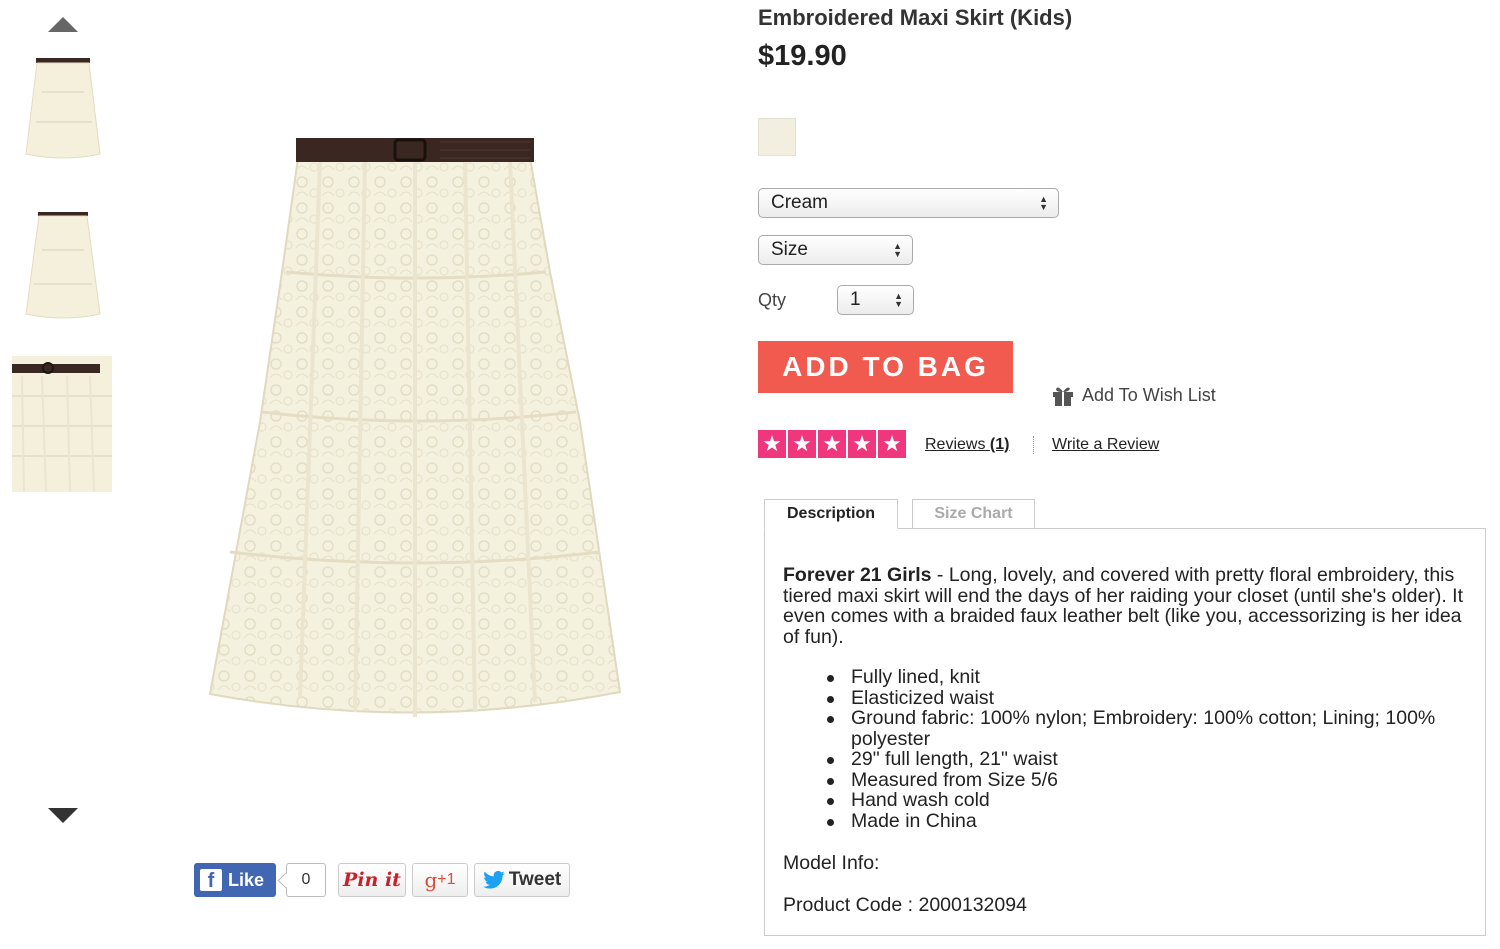 This screenshot has width=1500, height=949. What do you see at coordinates (915, 17) in the screenshot?
I see `product-title: Embroidered Maxi Skirt (Kids)` at bounding box center [915, 17].